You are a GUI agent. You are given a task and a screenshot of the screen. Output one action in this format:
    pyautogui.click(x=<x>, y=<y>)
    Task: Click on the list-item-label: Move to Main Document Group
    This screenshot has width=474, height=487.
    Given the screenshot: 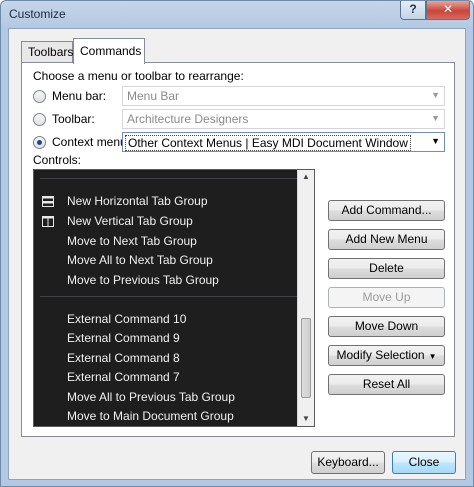 What is the action you would take?
    pyautogui.click(x=150, y=416)
    